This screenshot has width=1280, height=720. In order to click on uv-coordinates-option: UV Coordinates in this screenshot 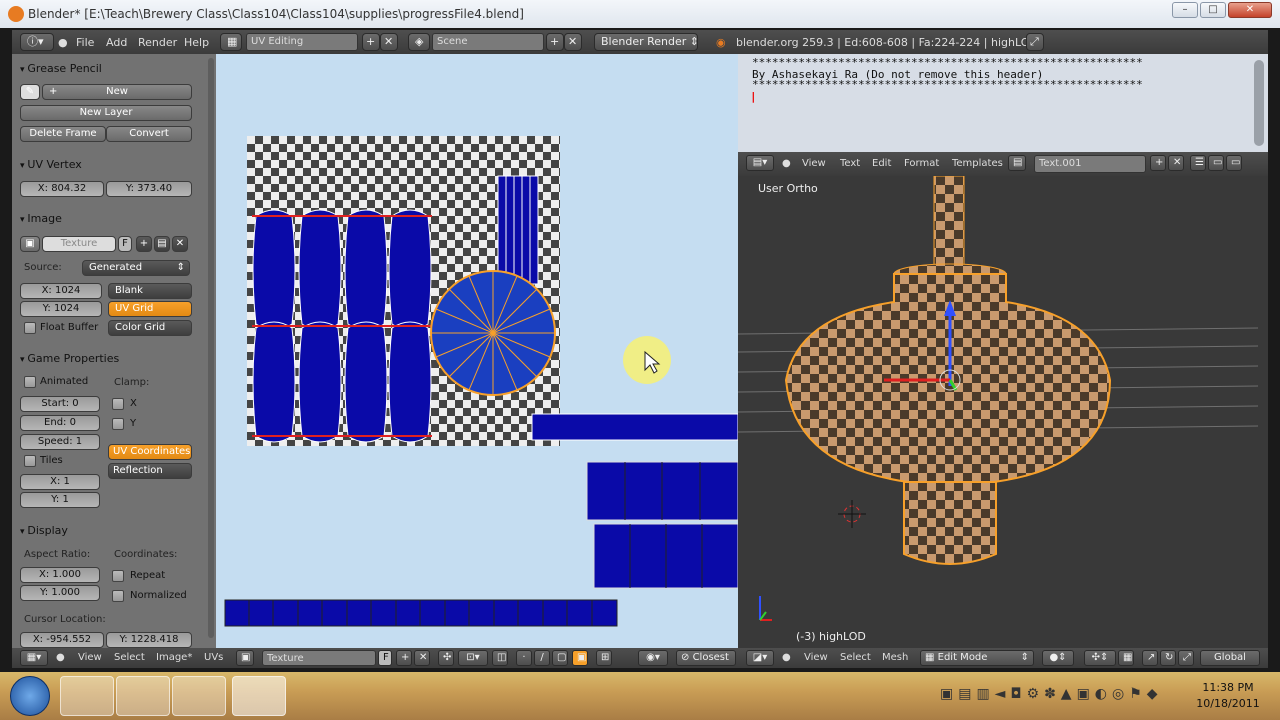, I will do `click(150, 452)`.